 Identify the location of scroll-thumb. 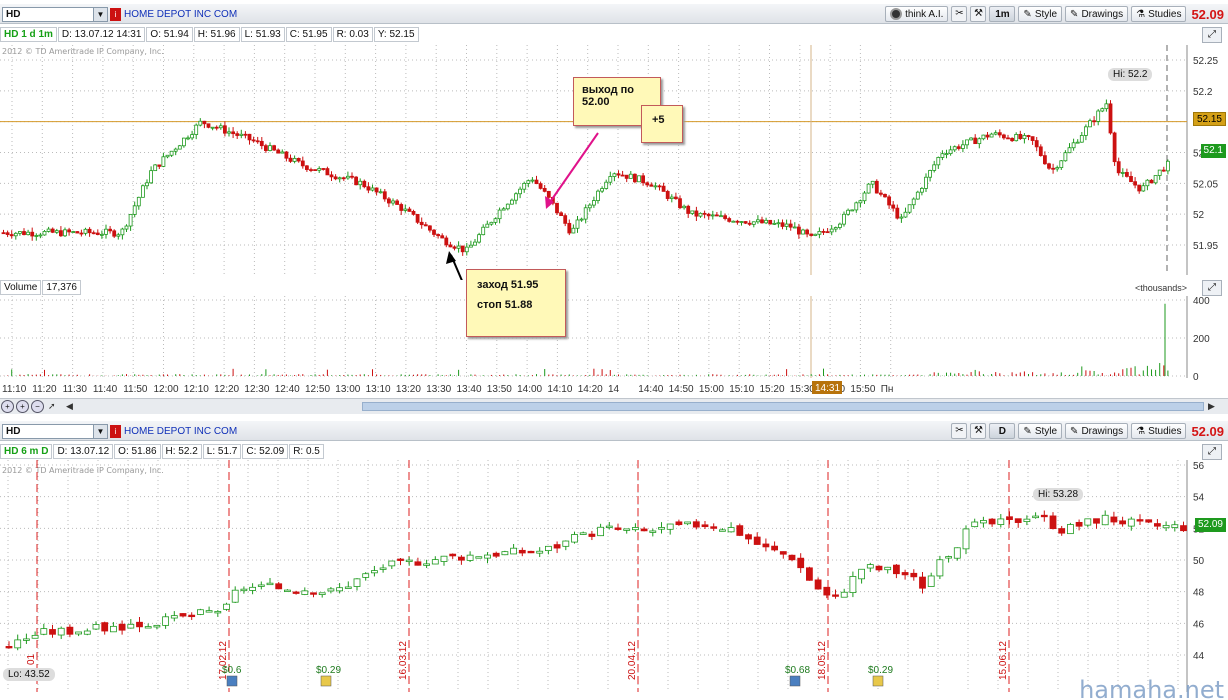
(783, 406).